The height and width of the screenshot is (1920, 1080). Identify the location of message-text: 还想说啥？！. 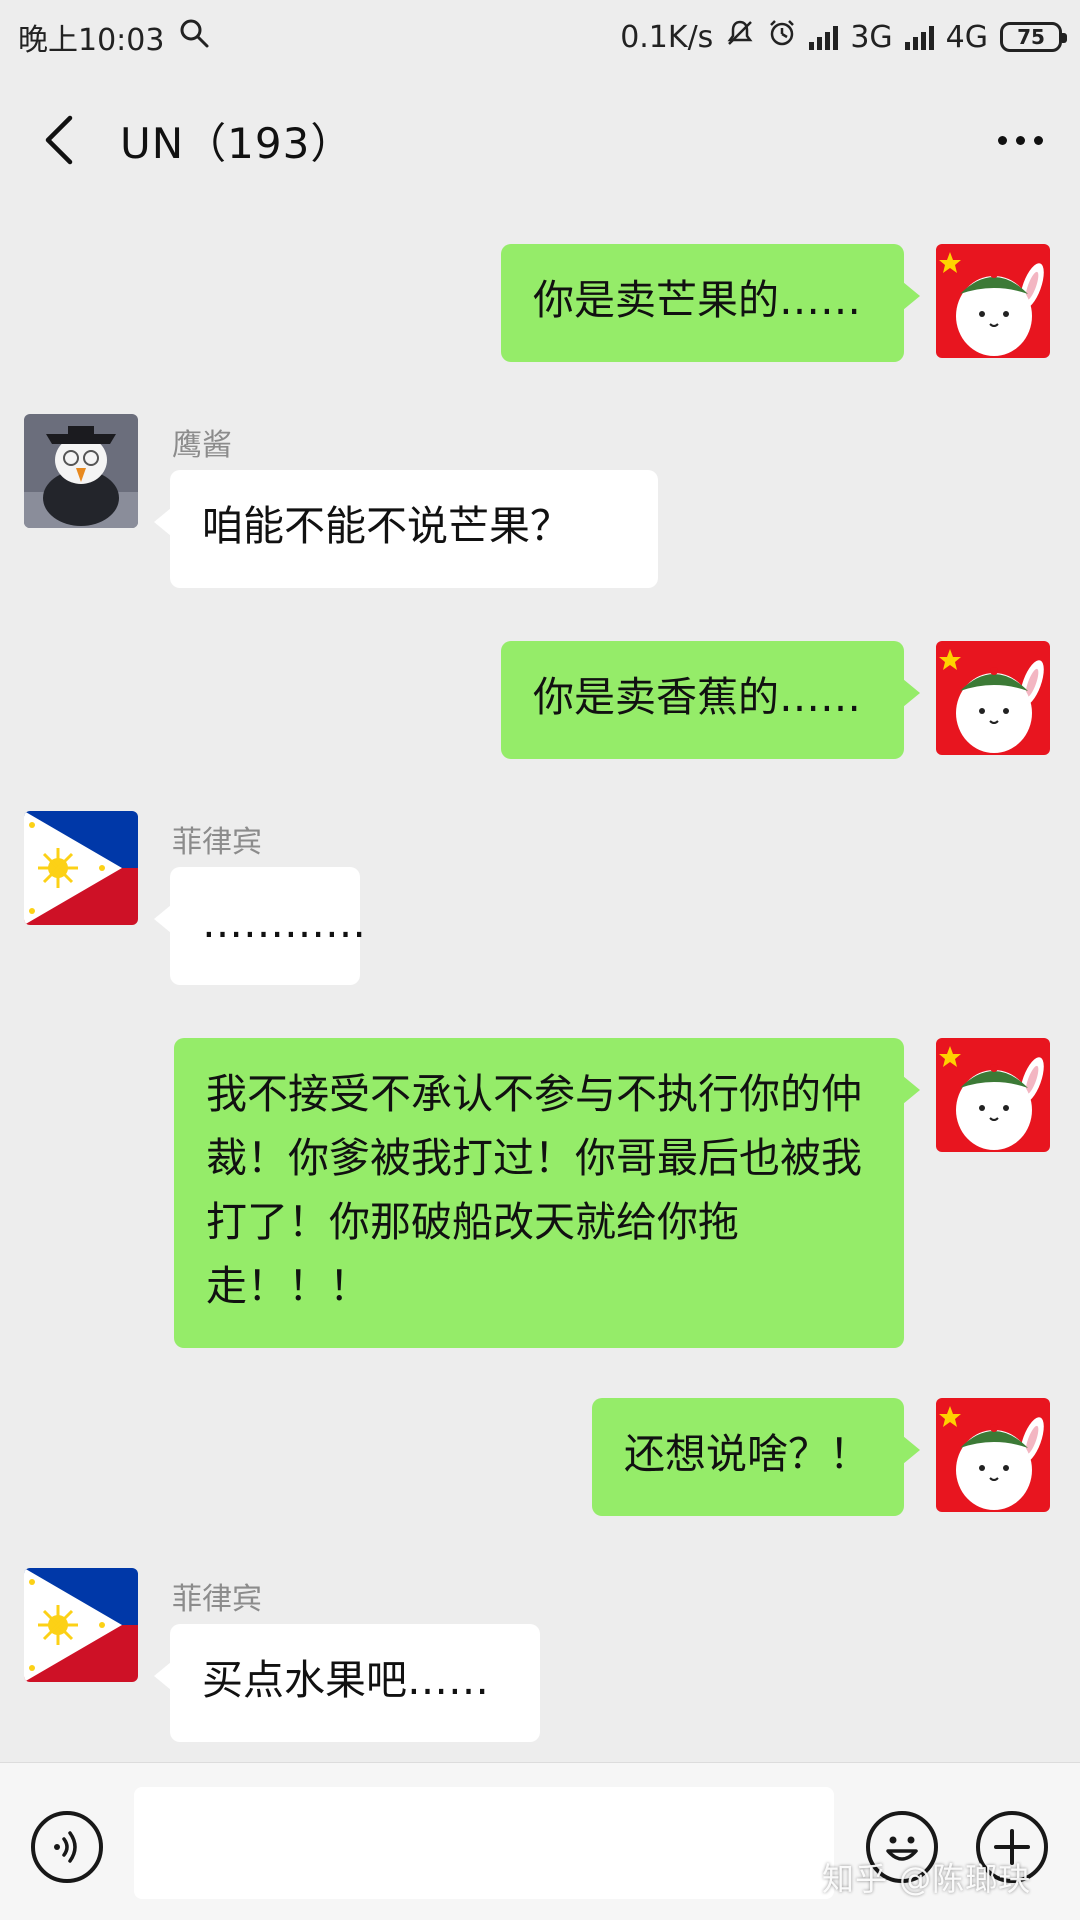
(747, 1454).